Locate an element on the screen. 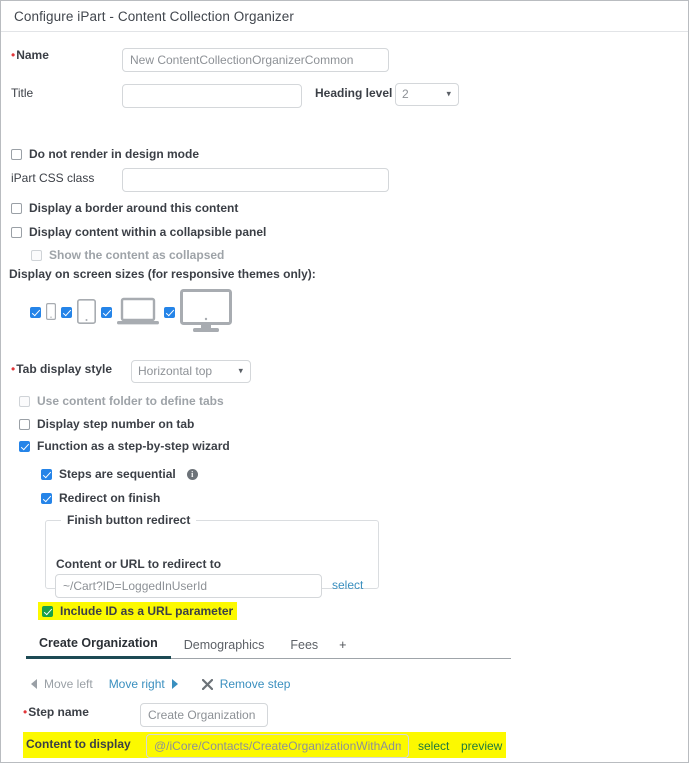  redirect-field-label: Content or URL to redirect to is located at coordinates (139, 564).